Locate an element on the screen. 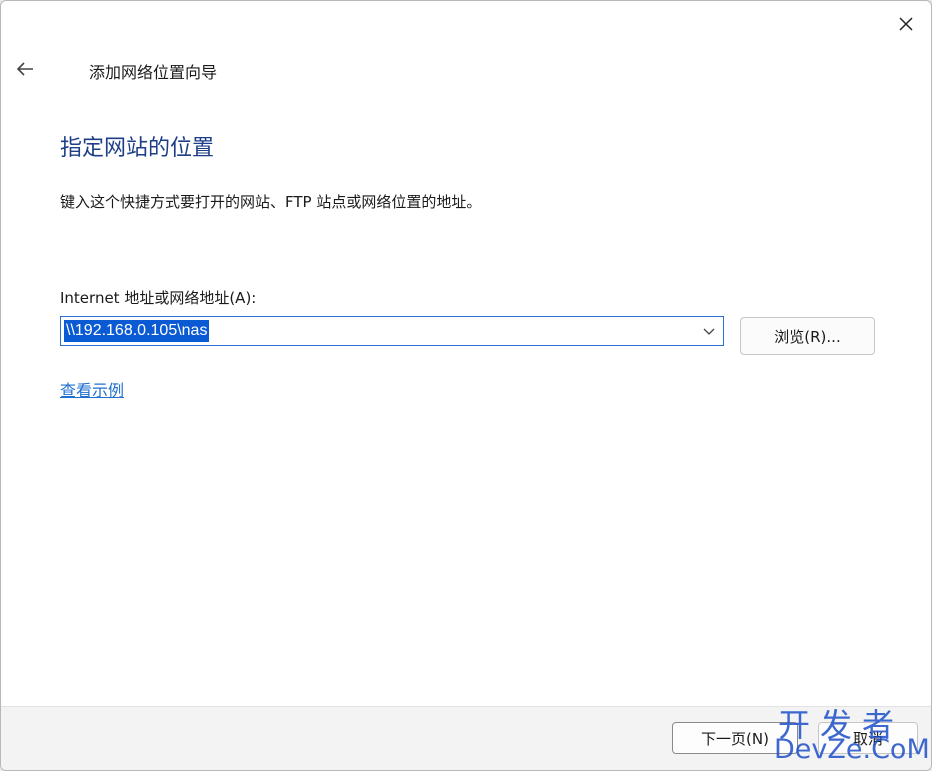  wizard-title: 添加网络位置向导 is located at coordinates (153, 72).